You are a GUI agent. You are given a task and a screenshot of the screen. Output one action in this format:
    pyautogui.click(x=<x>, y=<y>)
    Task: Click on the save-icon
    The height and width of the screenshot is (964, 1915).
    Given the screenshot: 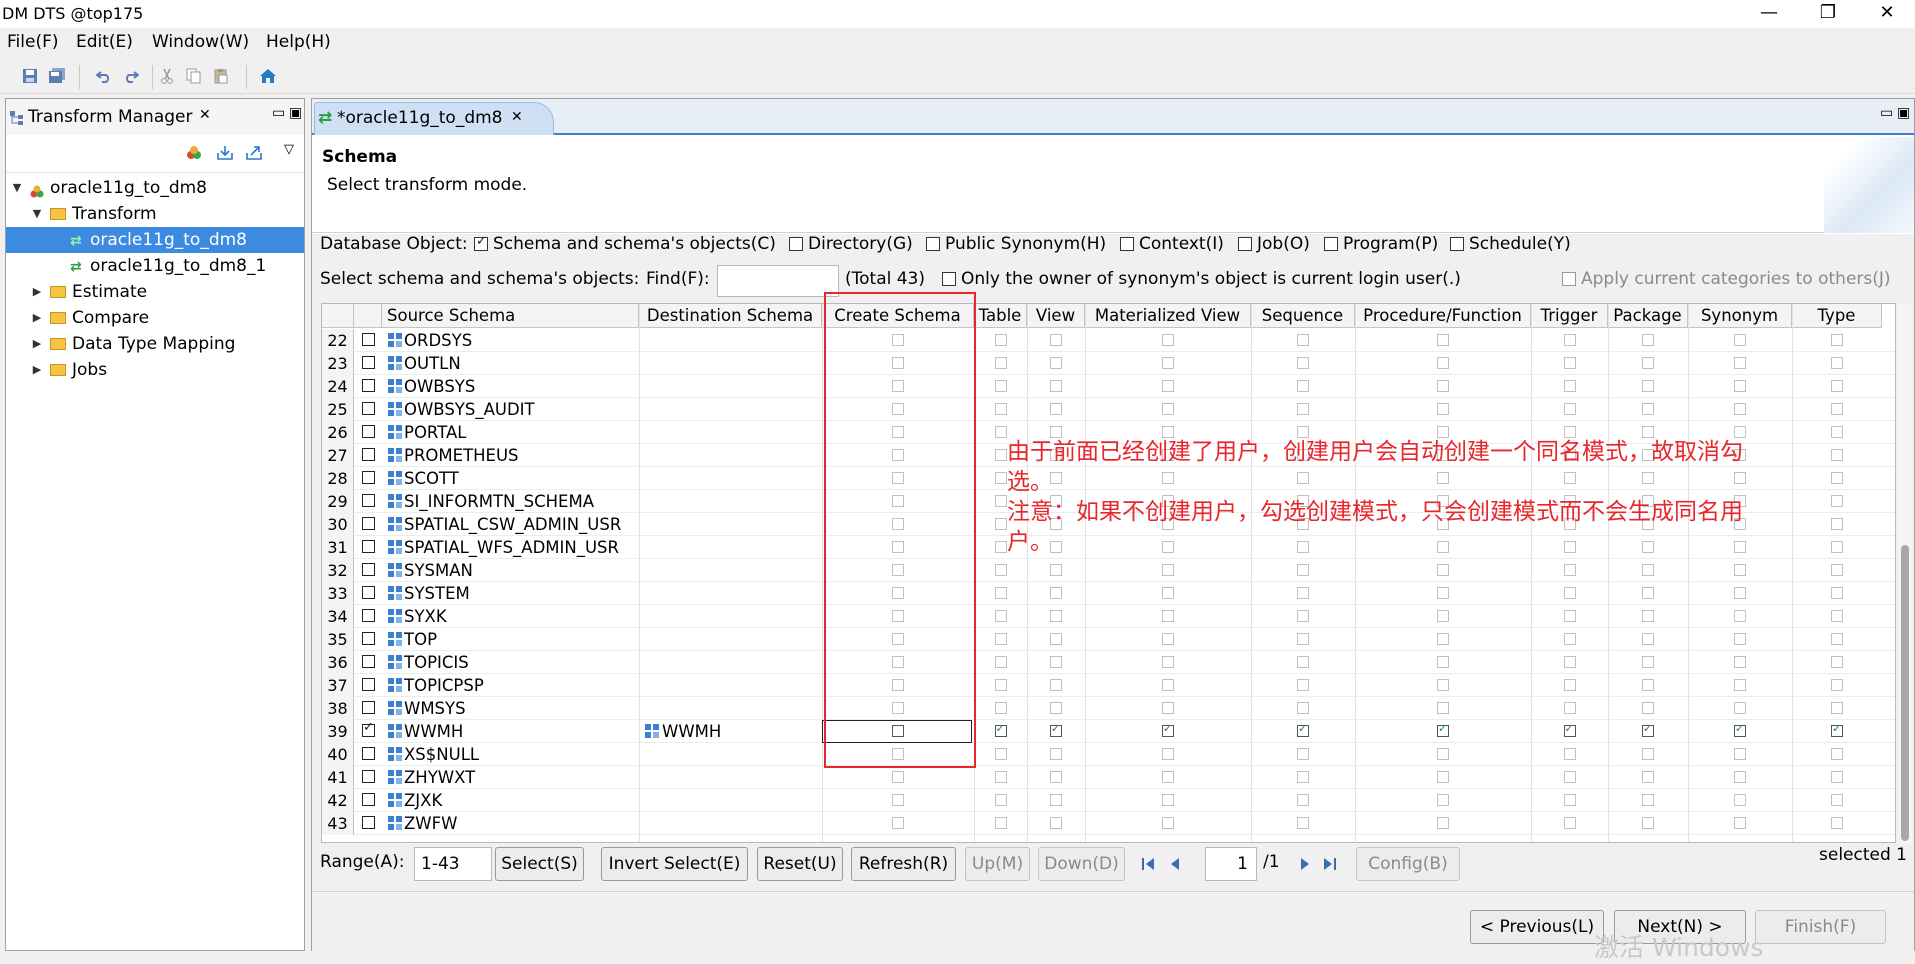 What is the action you would take?
    pyautogui.click(x=30, y=76)
    